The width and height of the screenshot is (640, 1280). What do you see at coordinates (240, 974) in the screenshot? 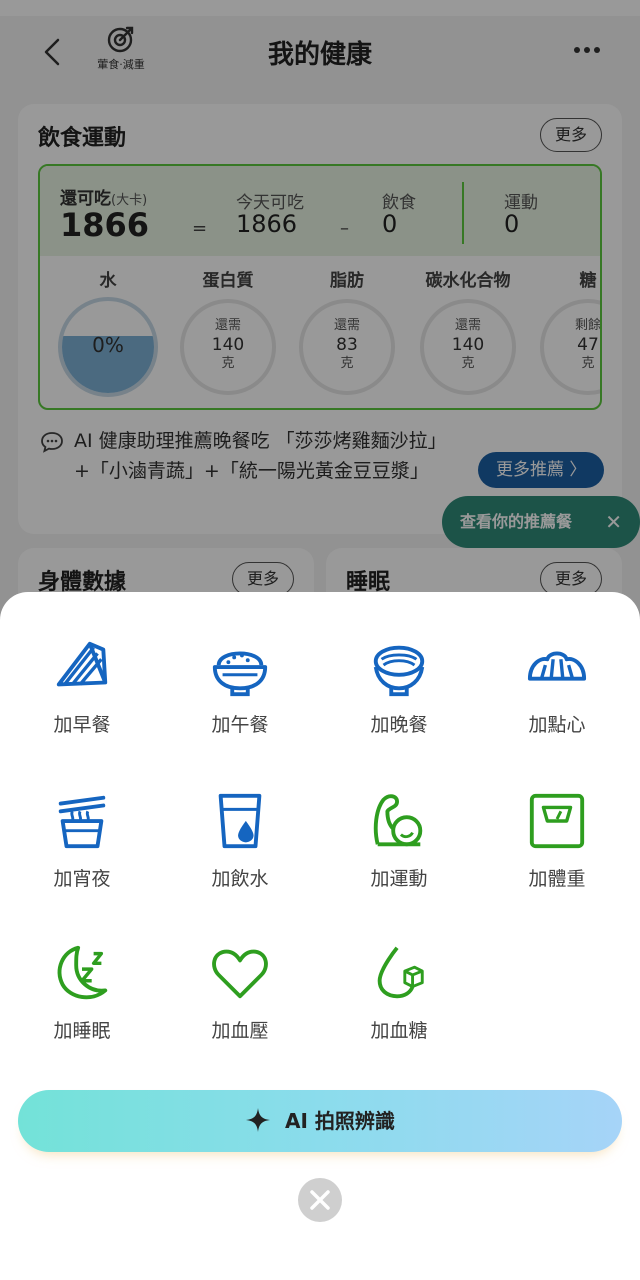
I see `heart-icon` at bounding box center [240, 974].